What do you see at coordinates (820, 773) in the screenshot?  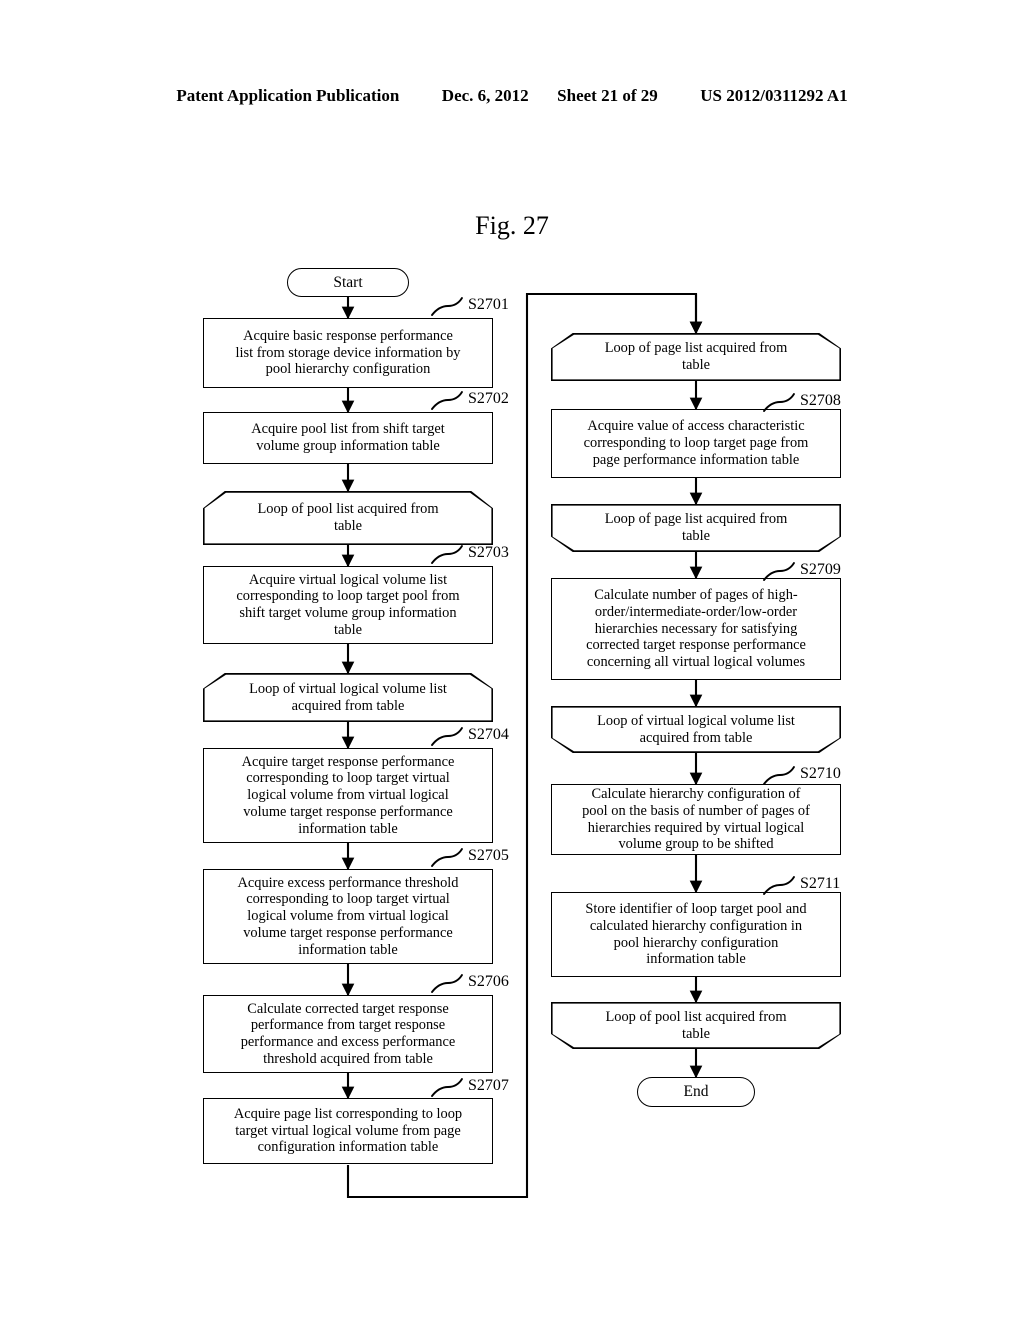 I see `step-s2710-label: S2710` at bounding box center [820, 773].